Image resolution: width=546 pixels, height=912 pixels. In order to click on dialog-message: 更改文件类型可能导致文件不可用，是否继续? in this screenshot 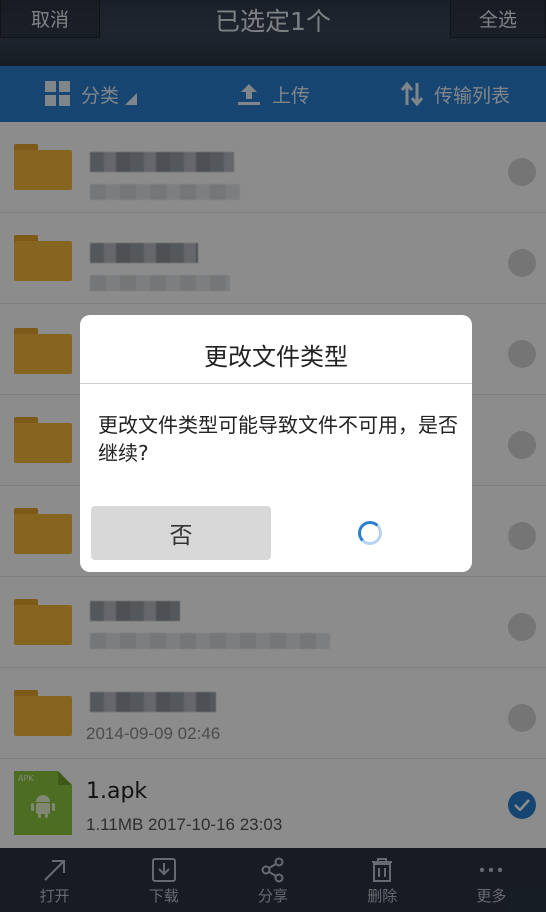, I will do `click(278, 439)`.